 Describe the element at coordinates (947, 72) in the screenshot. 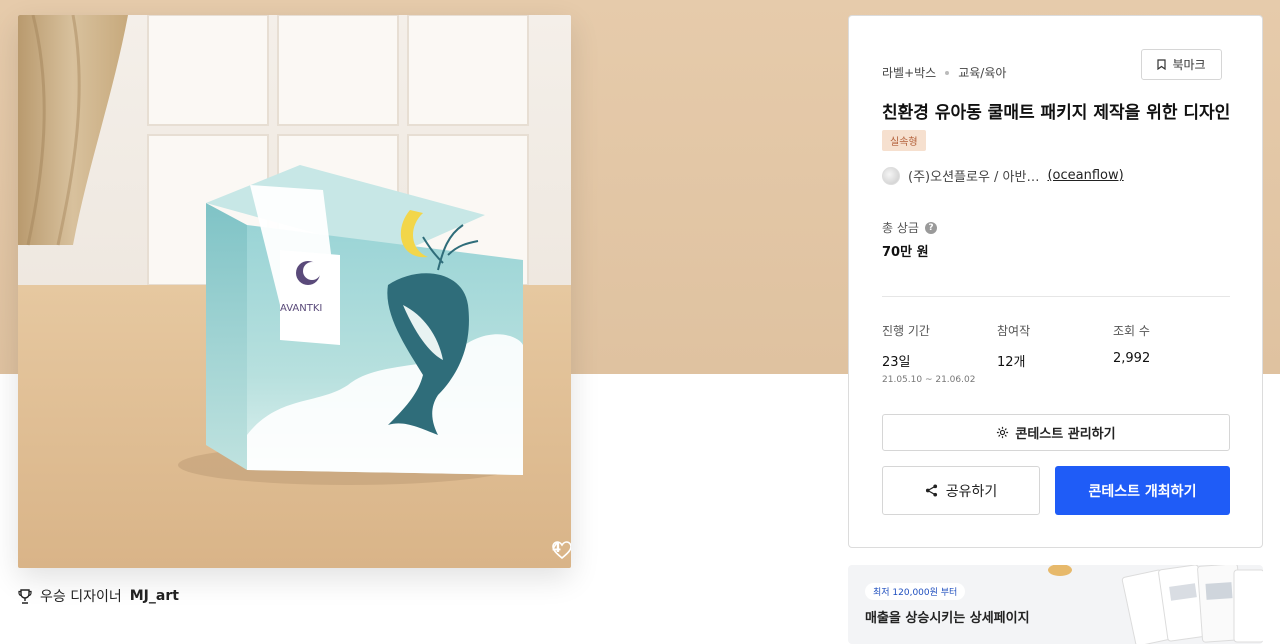

I see `separator-dot` at that location.